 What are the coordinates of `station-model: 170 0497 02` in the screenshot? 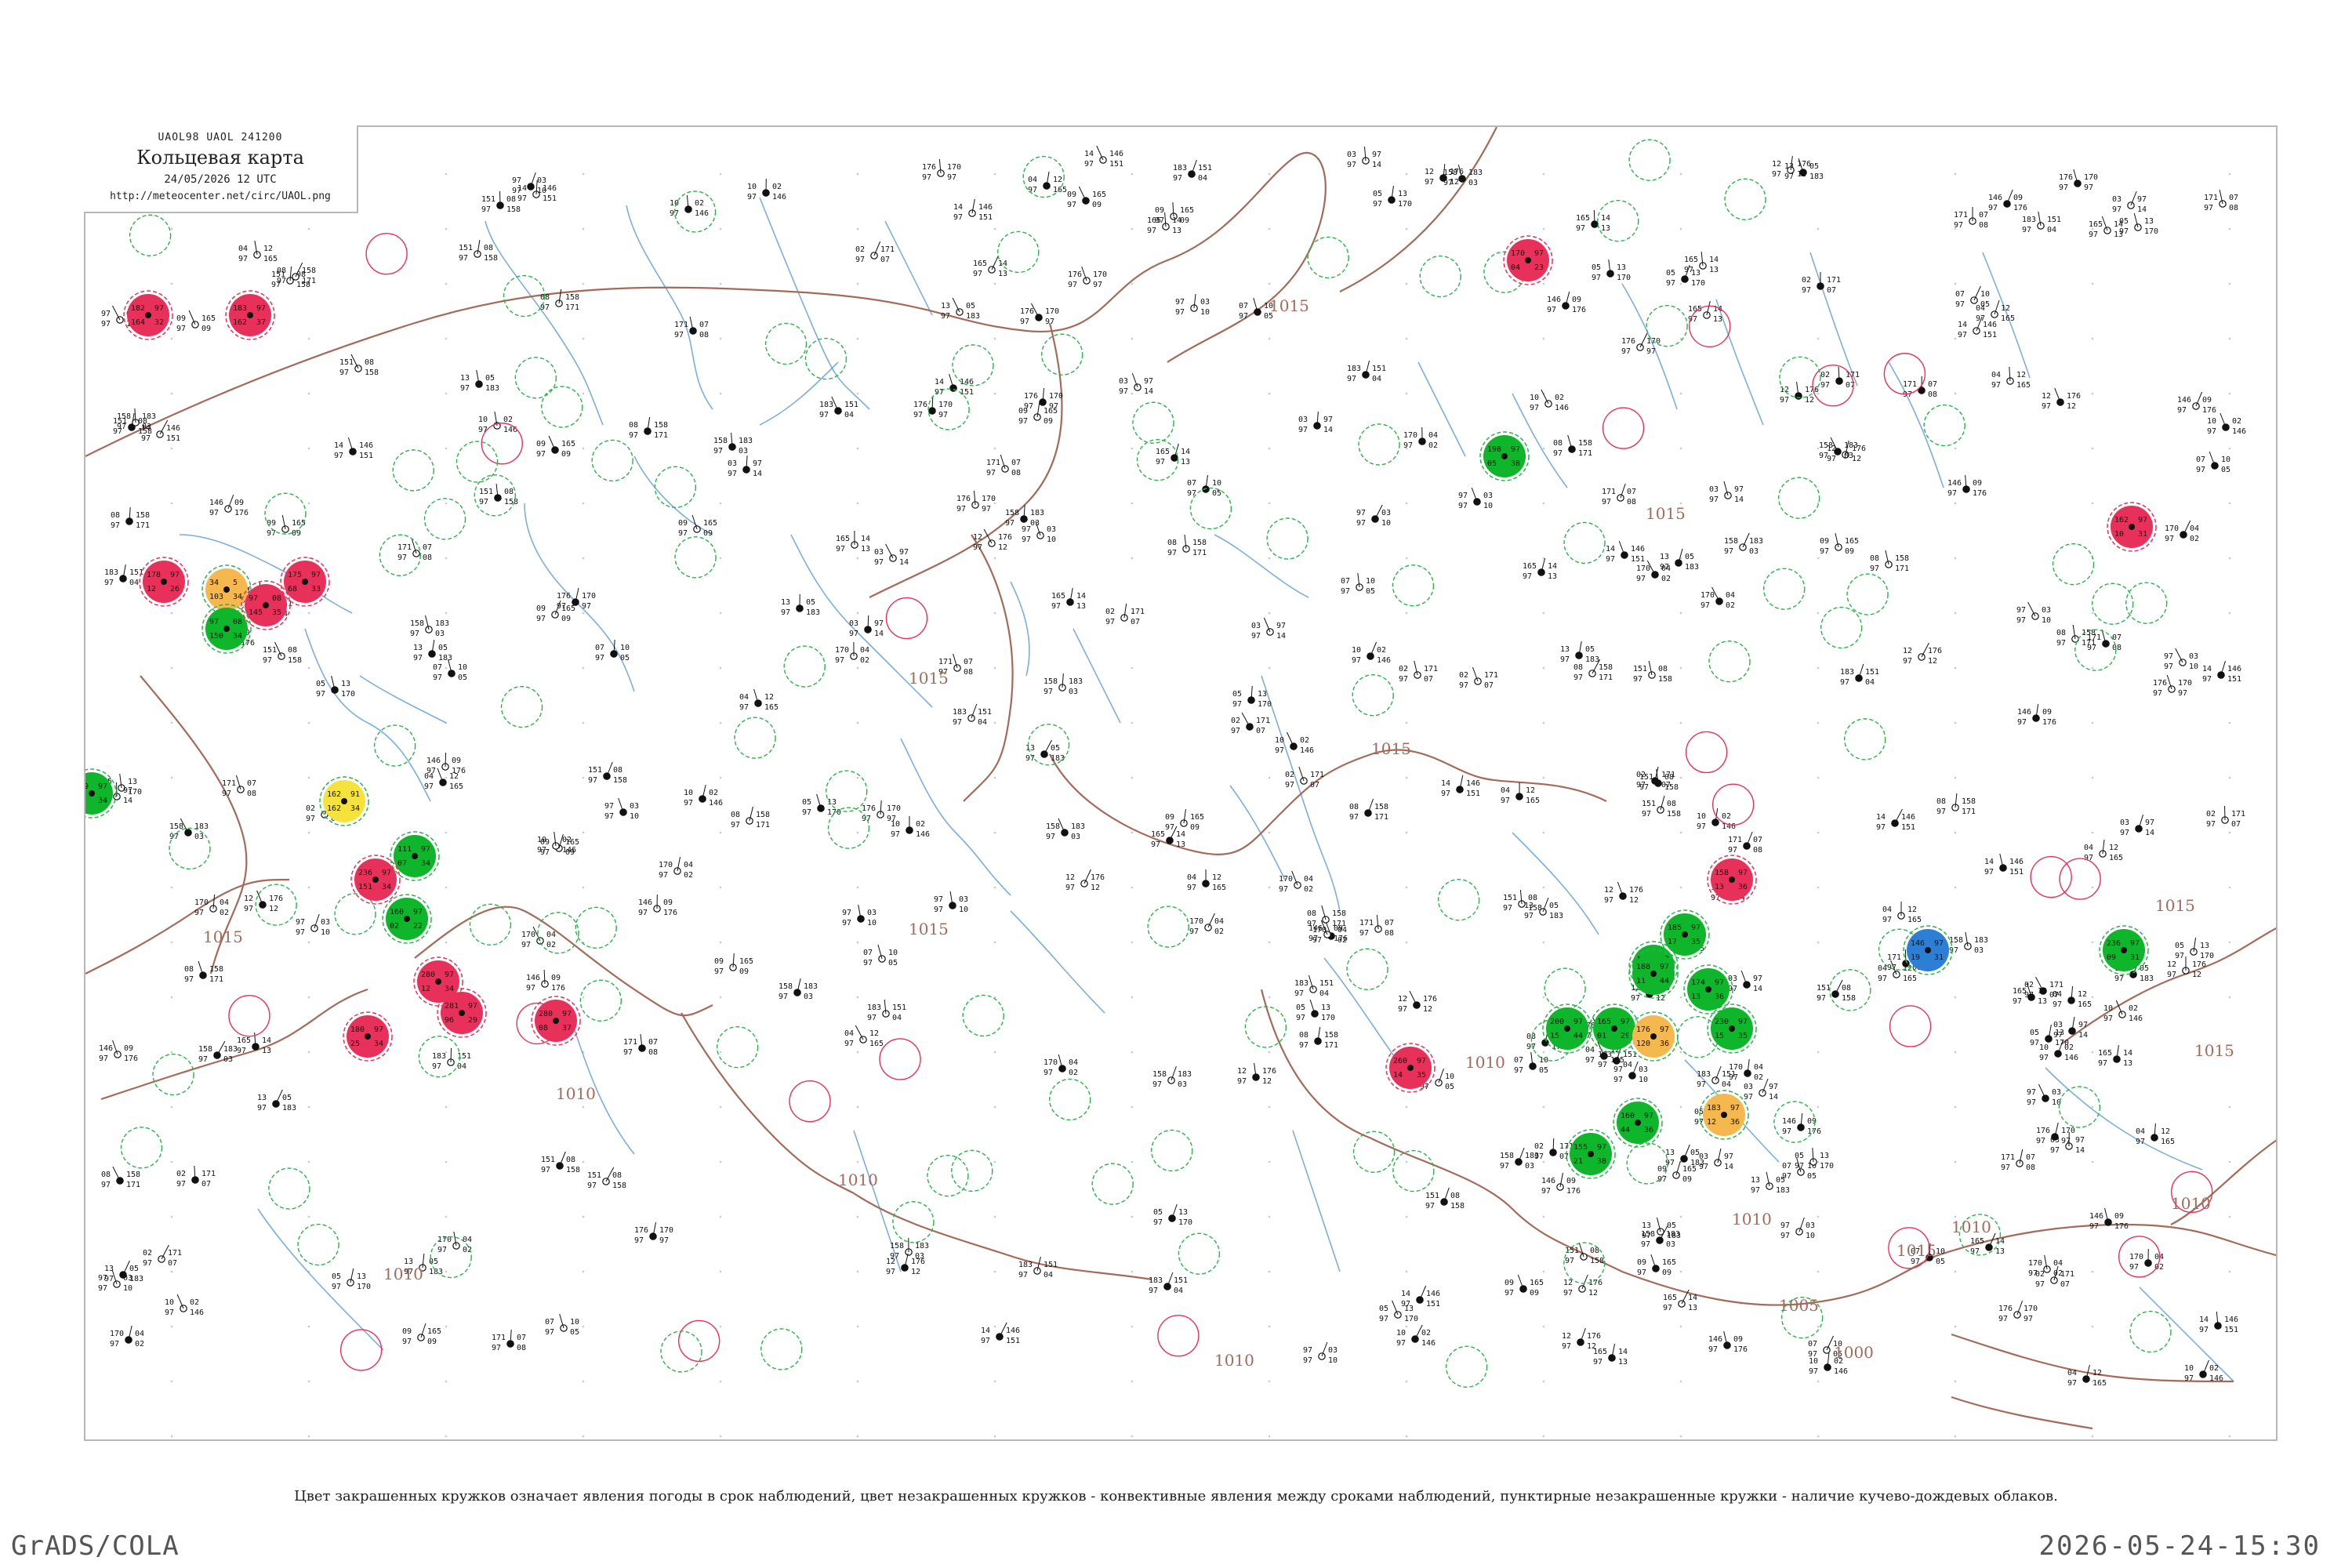 It's located at (2182, 531).